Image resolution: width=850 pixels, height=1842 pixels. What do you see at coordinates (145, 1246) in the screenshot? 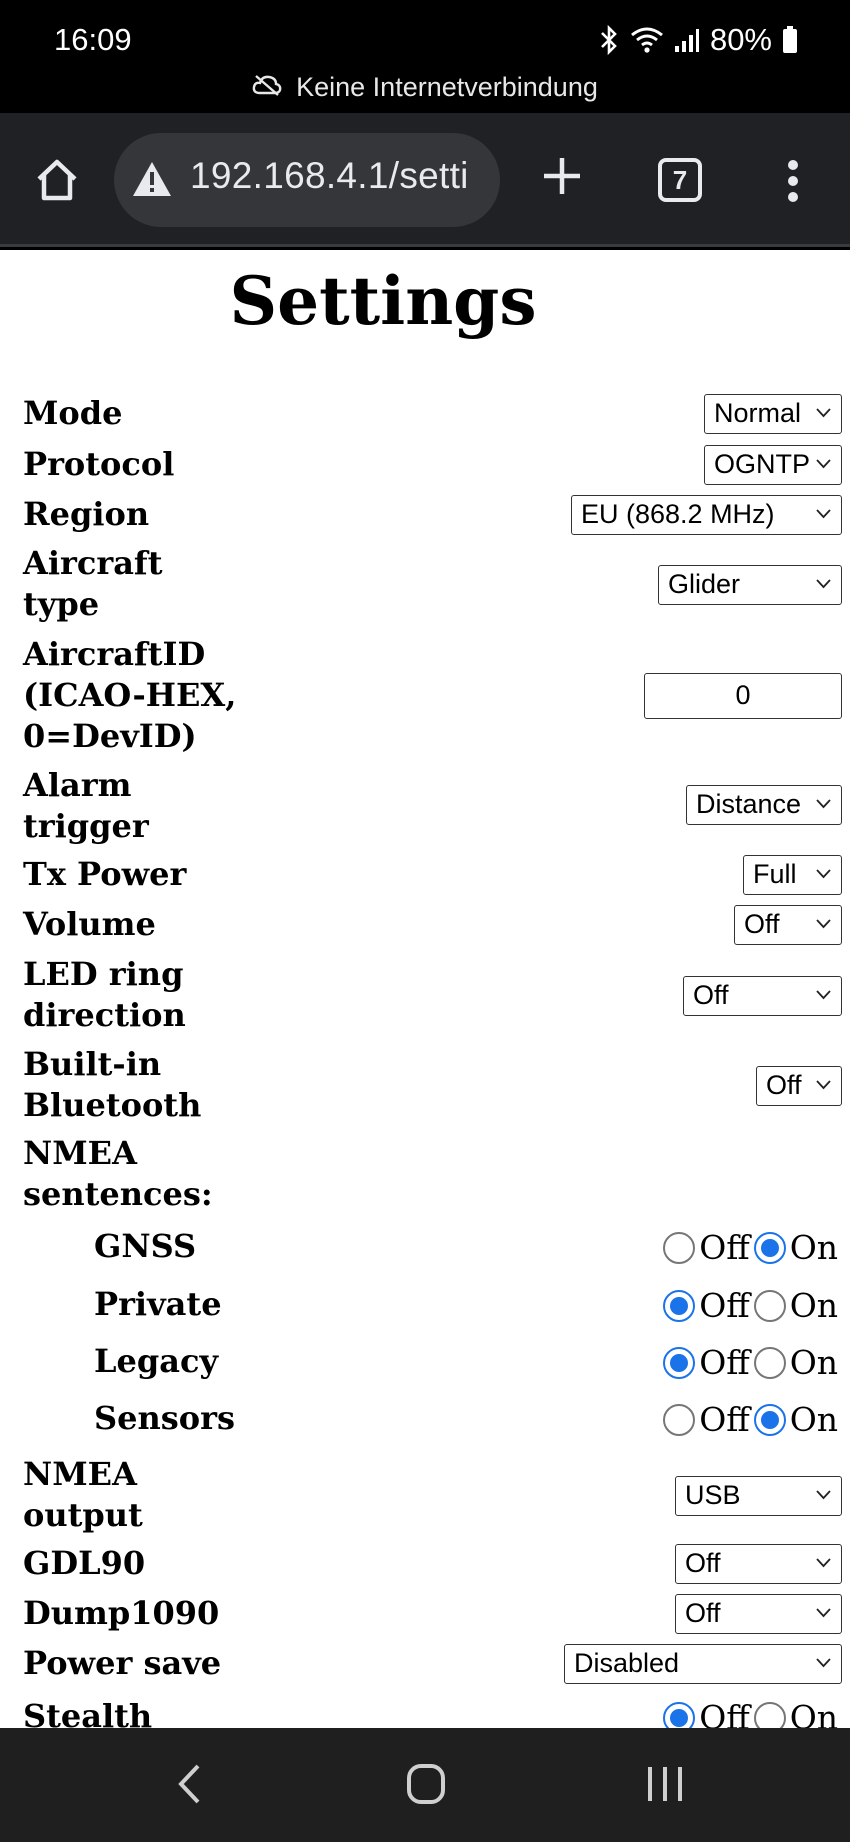
I see `gnss-label: GNSS` at bounding box center [145, 1246].